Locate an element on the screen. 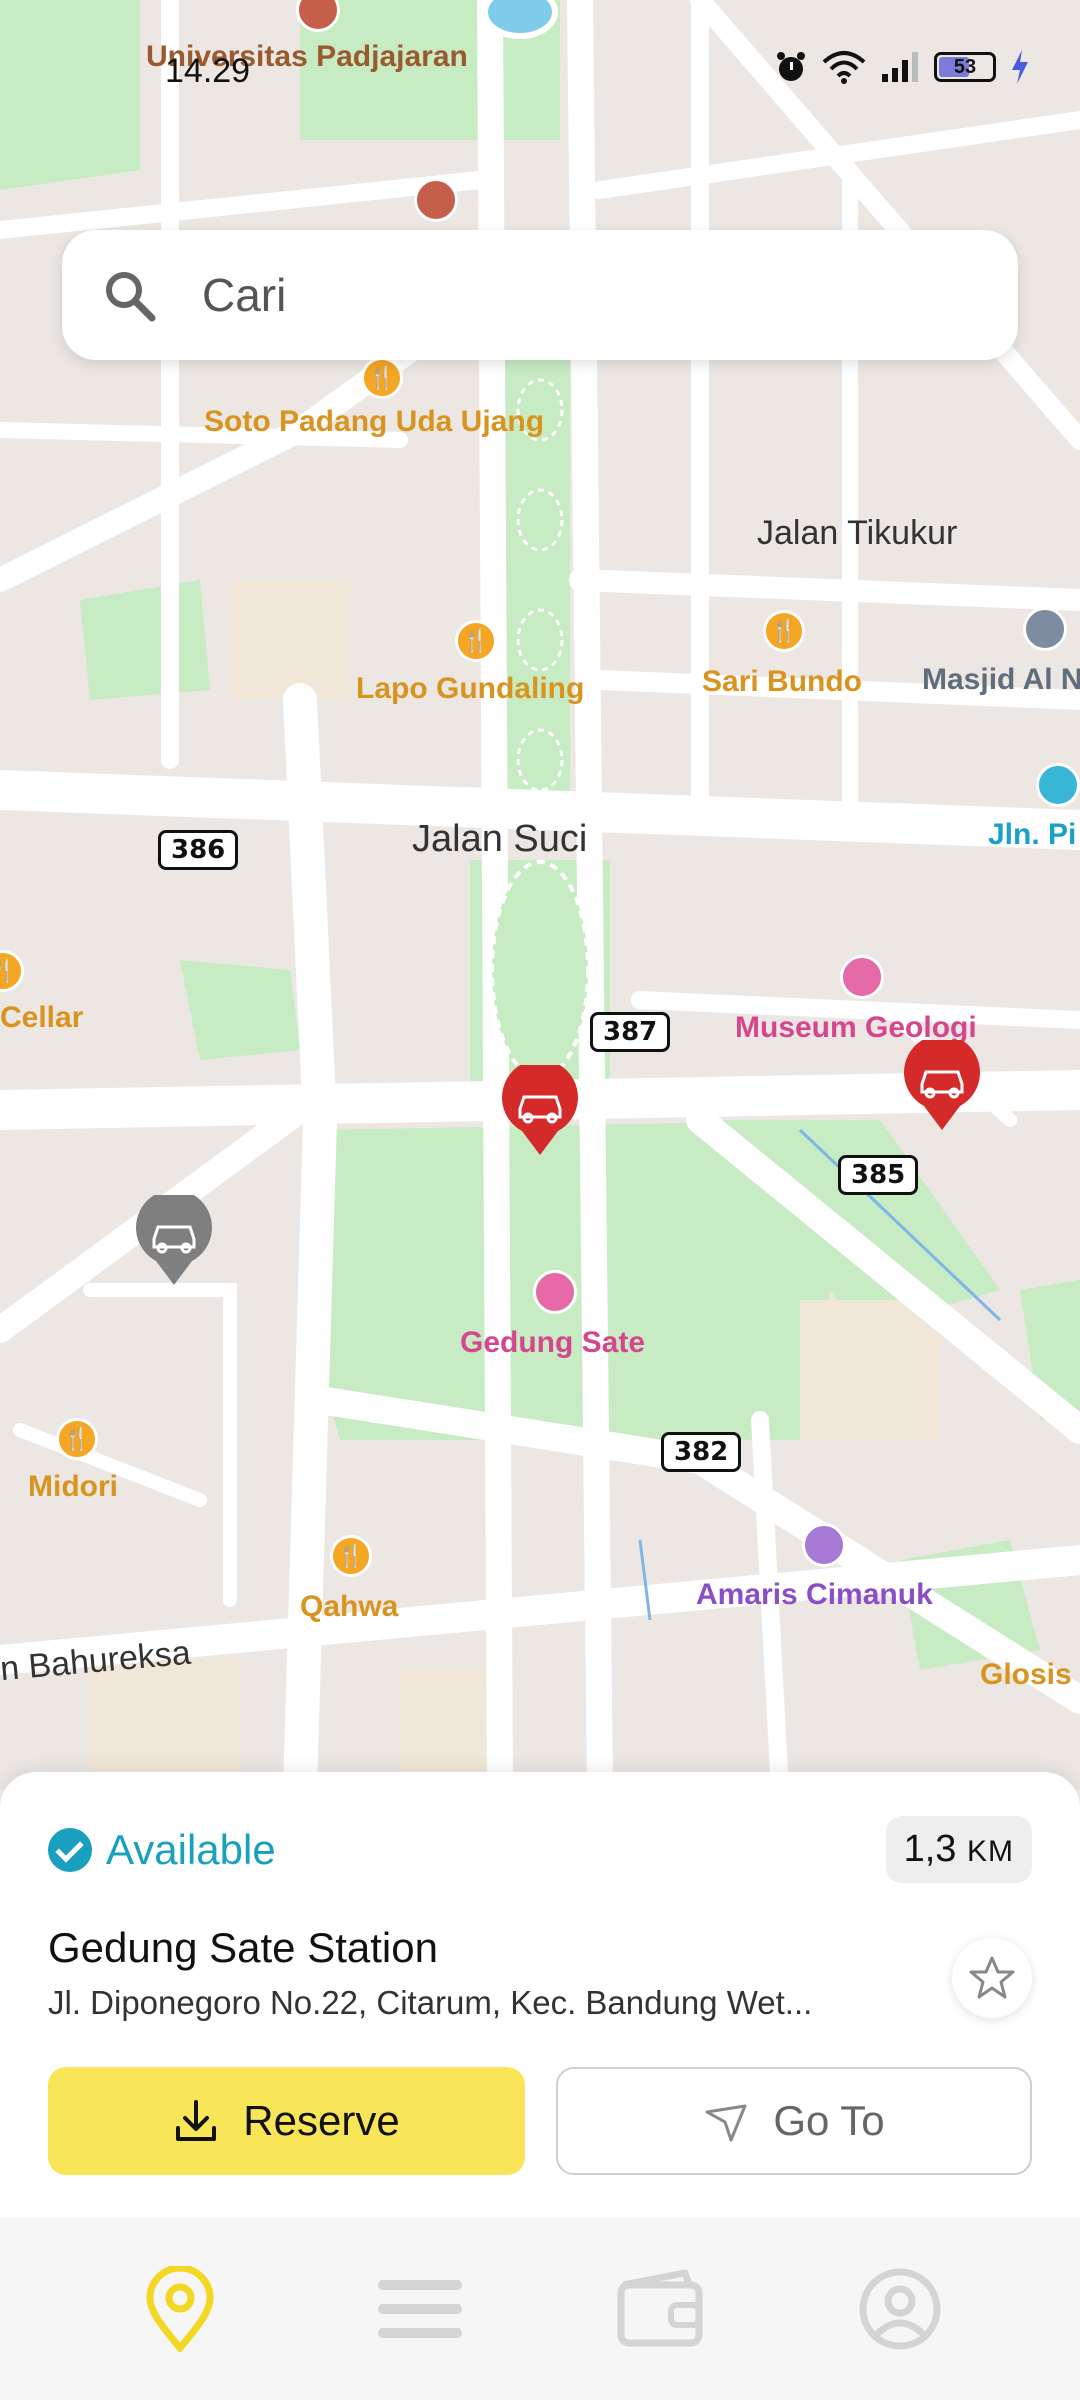  go-to-button: Go To is located at coordinates (794, 2121).